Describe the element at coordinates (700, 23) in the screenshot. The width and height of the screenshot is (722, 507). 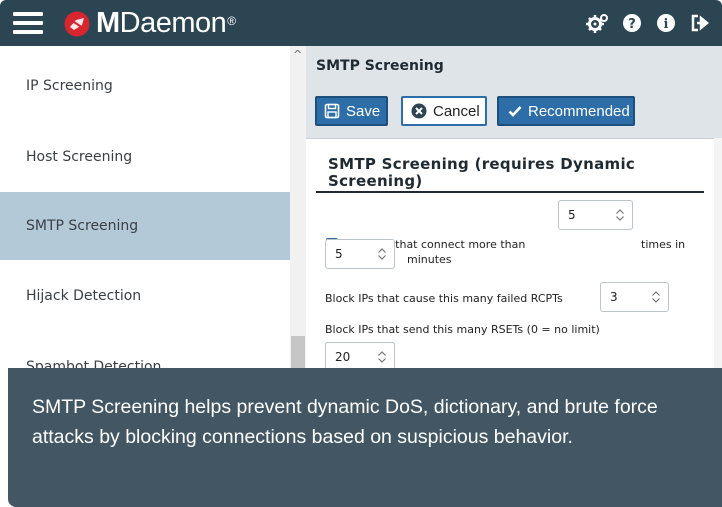
I see `logout-icon` at that location.